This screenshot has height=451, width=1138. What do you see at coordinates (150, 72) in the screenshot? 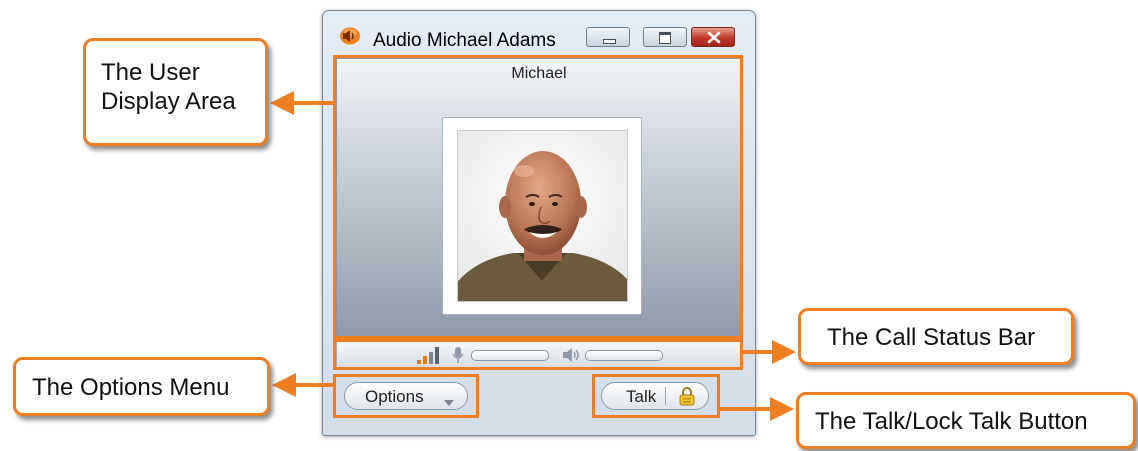
I see `callout-user-line1: The User` at bounding box center [150, 72].